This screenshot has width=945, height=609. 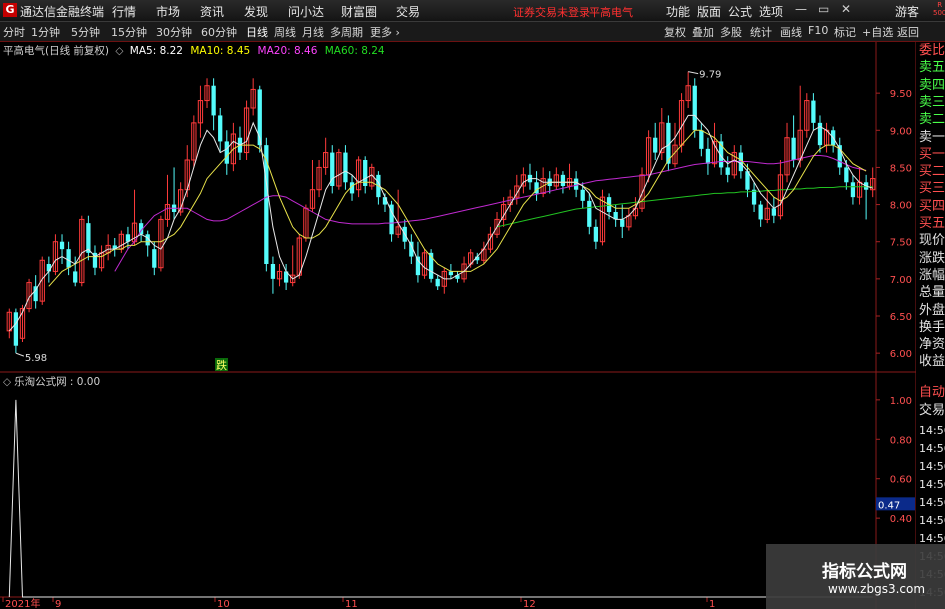 What do you see at coordinates (761, 32) in the screenshot?
I see `statistics-button: 统计` at bounding box center [761, 32].